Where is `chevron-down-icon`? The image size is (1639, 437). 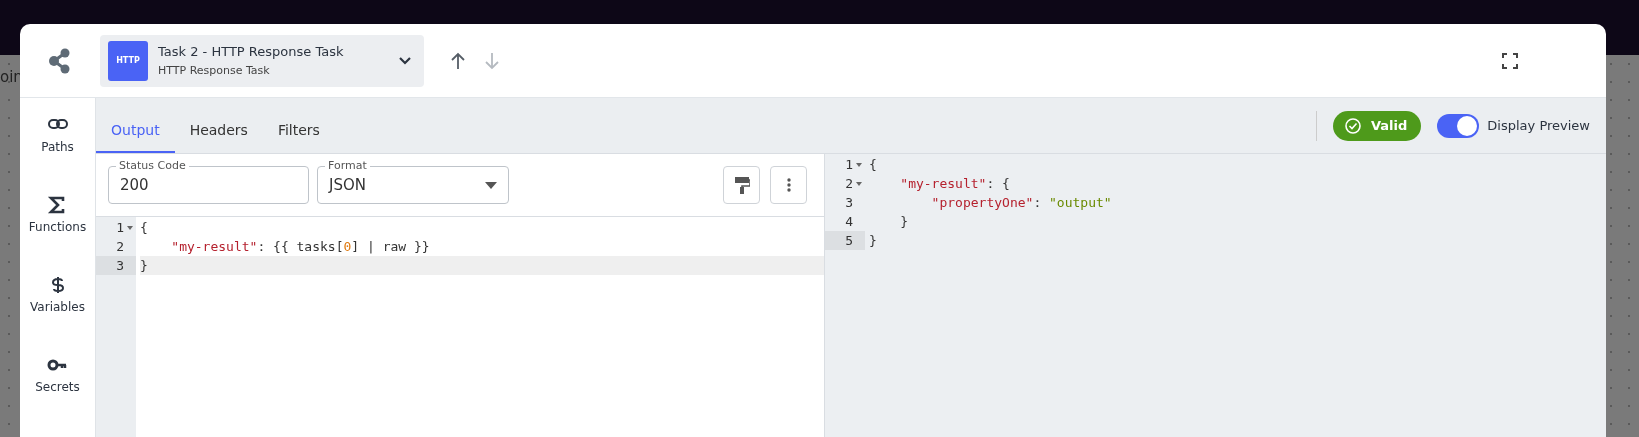 chevron-down-icon is located at coordinates (405, 60).